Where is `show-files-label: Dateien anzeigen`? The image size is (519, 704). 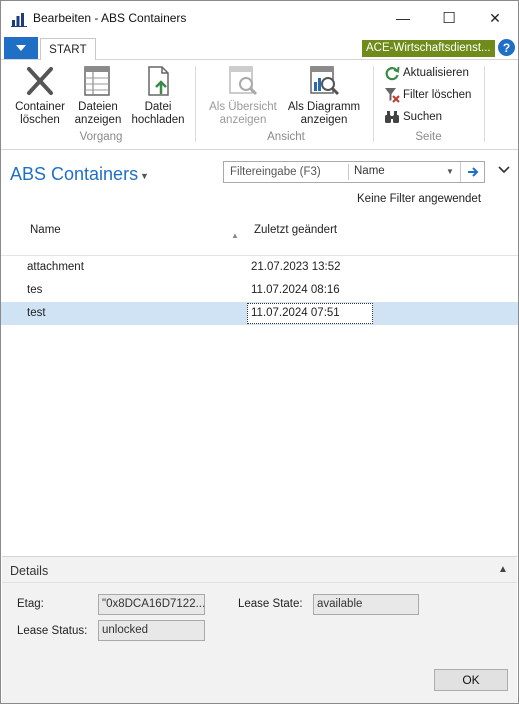 show-files-label: Dateien anzeigen is located at coordinates (98, 113).